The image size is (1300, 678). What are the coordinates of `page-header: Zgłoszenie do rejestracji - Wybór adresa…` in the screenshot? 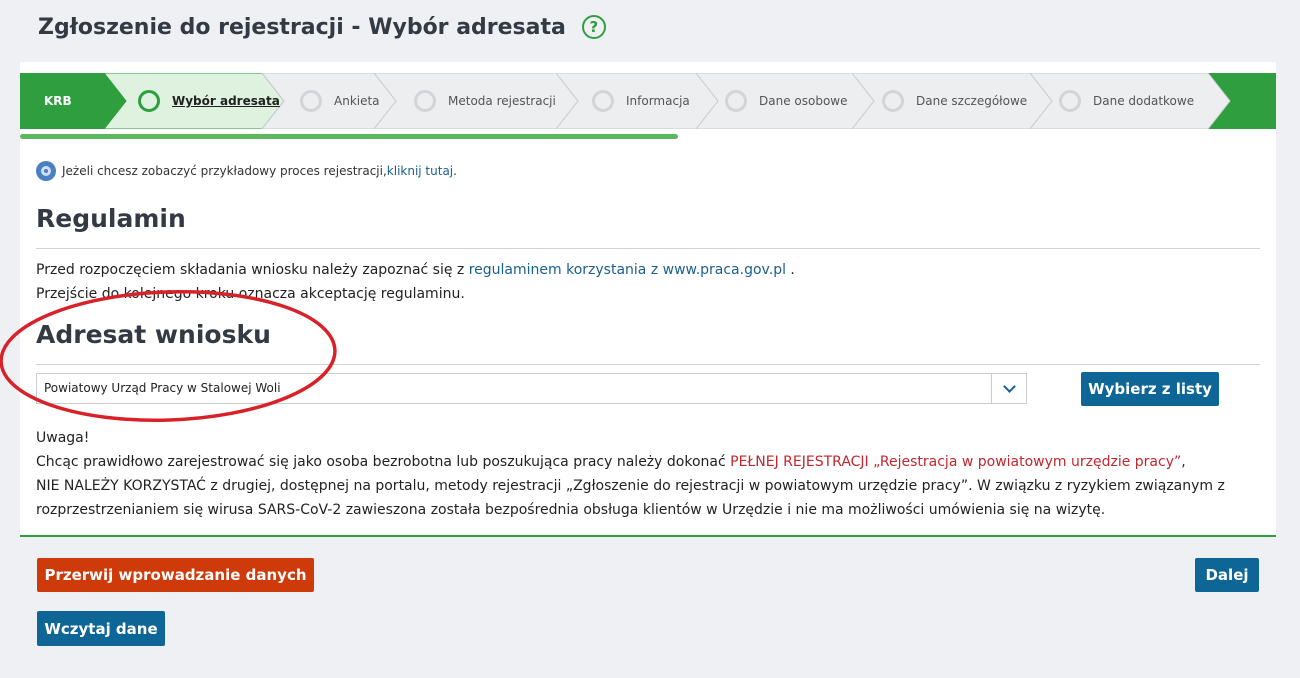 It's located at (322, 27).